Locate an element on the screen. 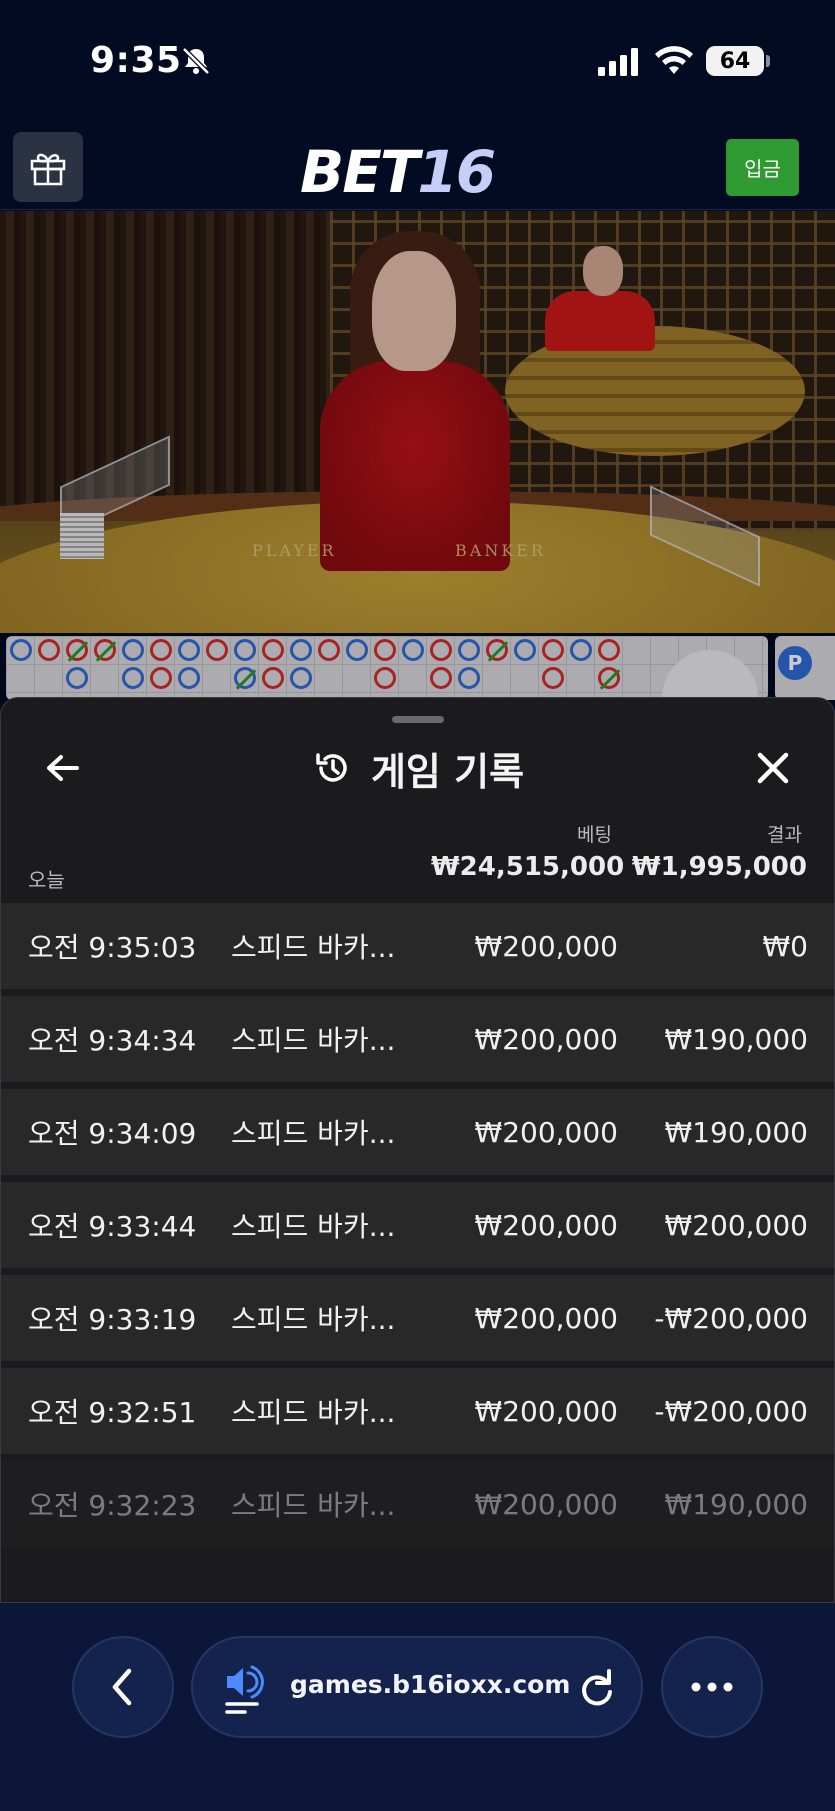  sheet-title: 게임 기록 is located at coordinates (447, 771).